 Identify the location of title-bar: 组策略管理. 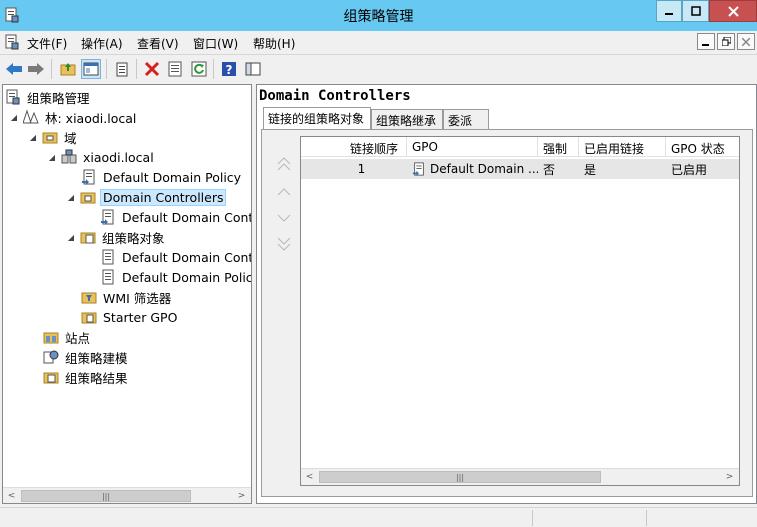
(378, 15).